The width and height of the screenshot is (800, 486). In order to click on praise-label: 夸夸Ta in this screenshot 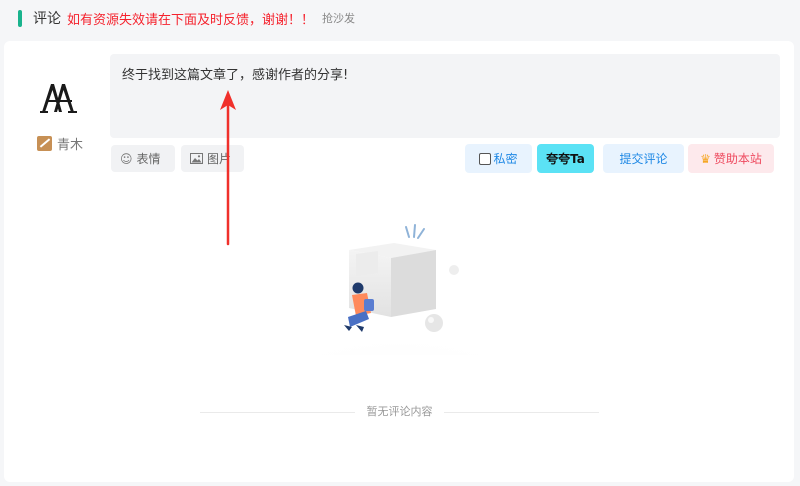, I will do `click(565, 159)`.